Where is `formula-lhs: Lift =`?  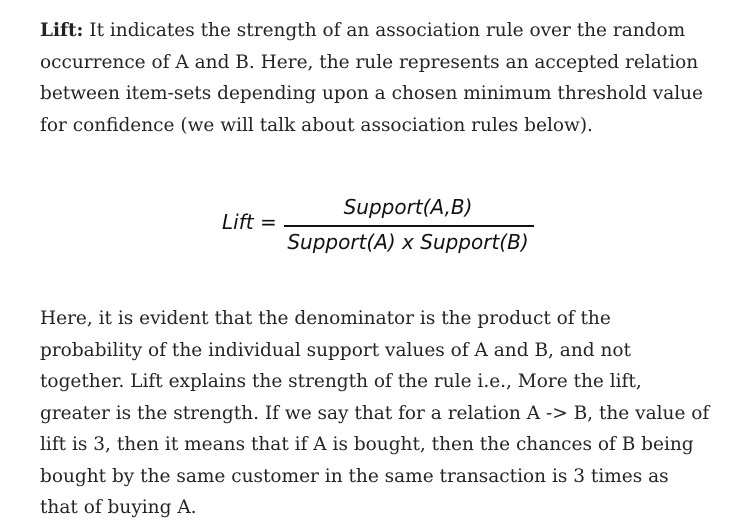 formula-lhs: Lift = is located at coordinates (249, 222).